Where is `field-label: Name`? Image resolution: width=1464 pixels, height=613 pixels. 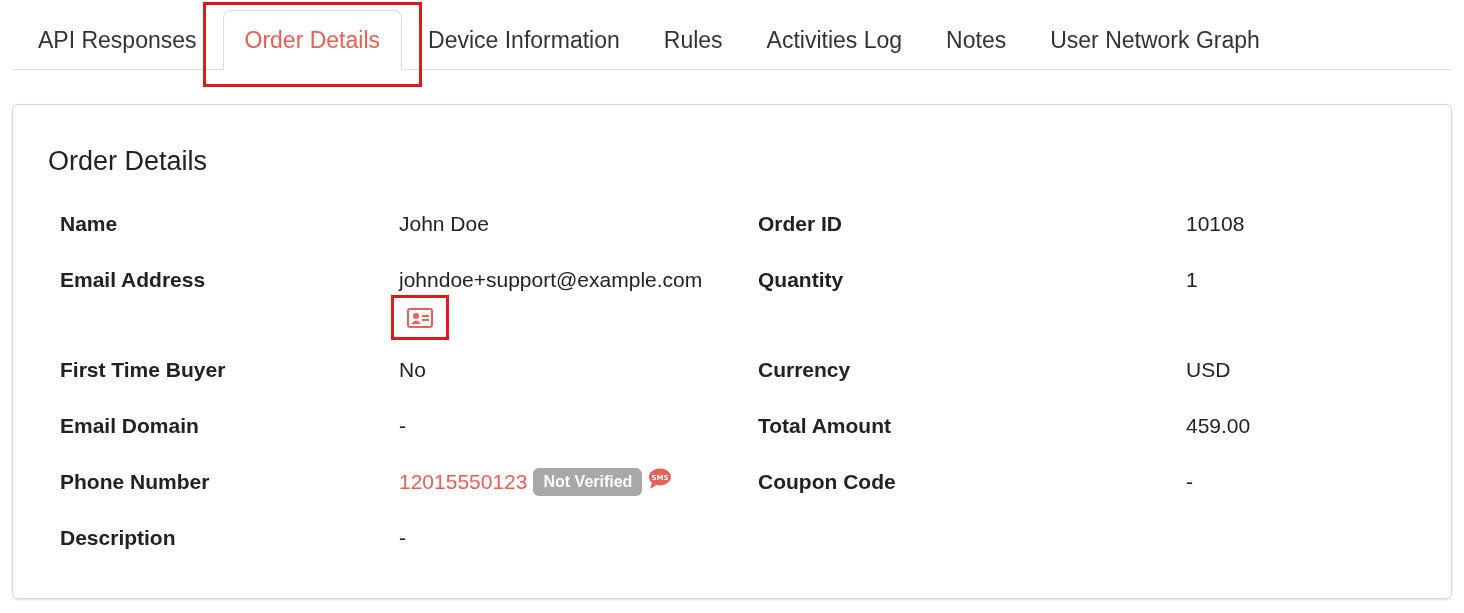
field-label: Name is located at coordinates (89, 223).